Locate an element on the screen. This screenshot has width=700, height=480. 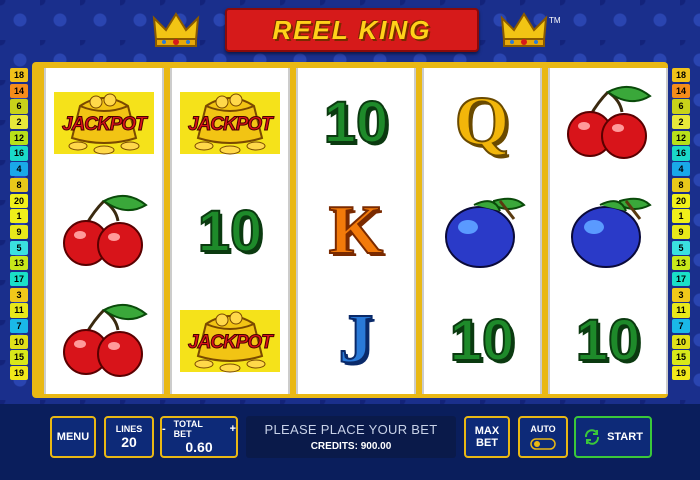
crown-left-icon is located at coordinates (176, 29).